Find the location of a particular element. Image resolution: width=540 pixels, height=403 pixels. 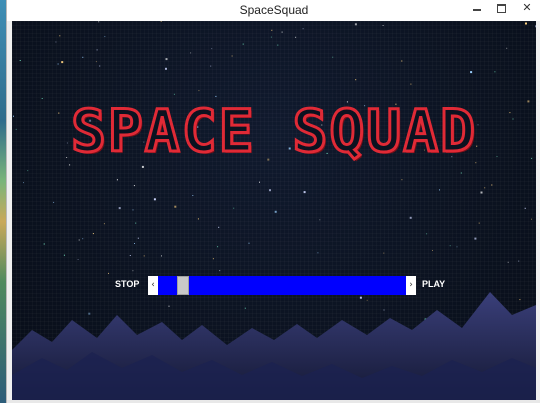

scroll-left-arrow-icon: ‹ is located at coordinates (153, 285).